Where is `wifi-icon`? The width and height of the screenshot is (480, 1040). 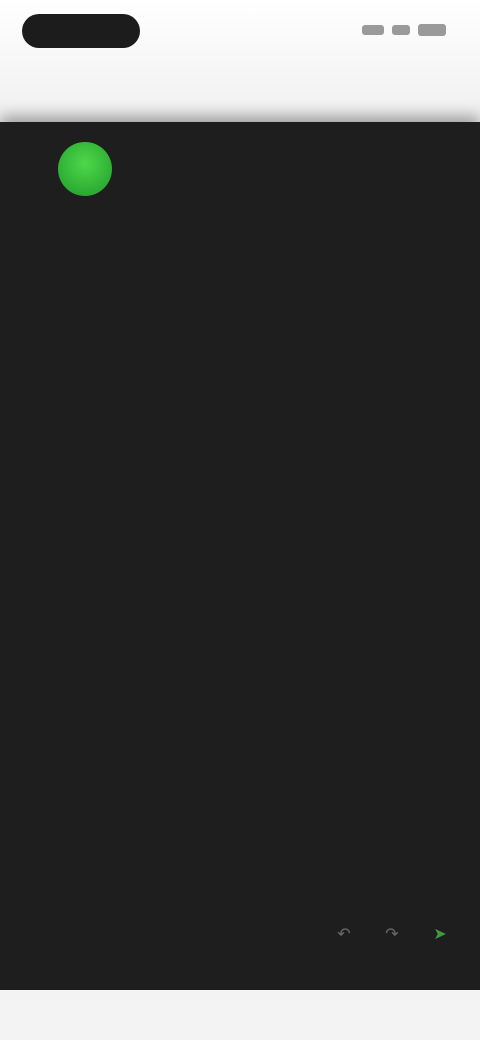
wifi-icon is located at coordinates (401, 30).